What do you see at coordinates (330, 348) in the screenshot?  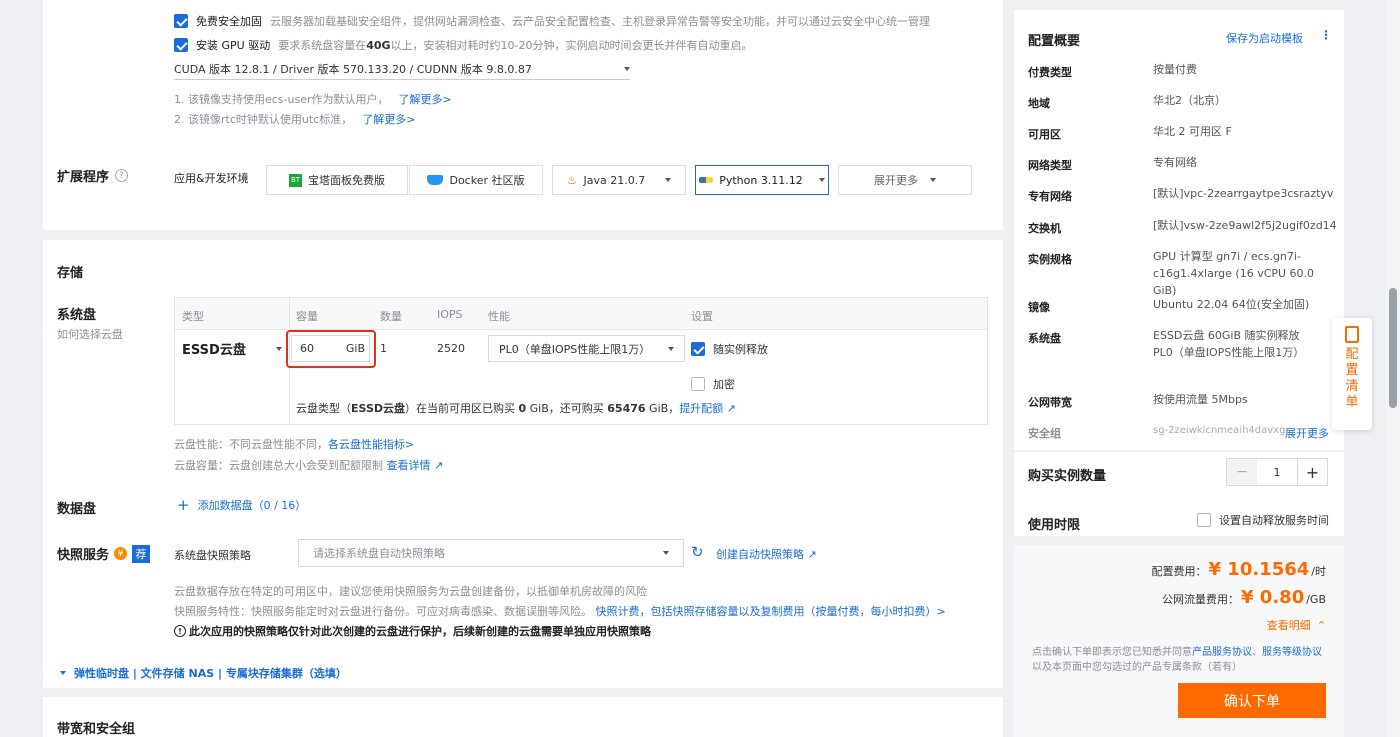 I see `capacity-input: 60 GiB` at bounding box center [330, 348].